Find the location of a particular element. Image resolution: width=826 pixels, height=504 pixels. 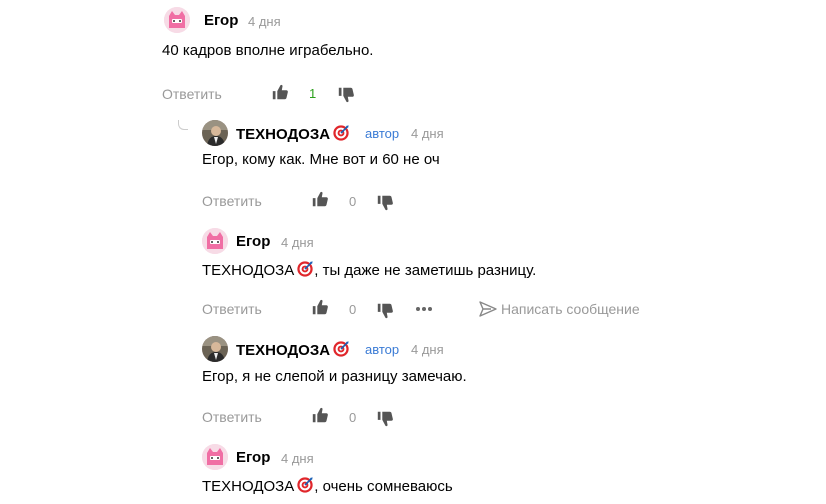

more-options-icon is located at coordinates (424, 309).